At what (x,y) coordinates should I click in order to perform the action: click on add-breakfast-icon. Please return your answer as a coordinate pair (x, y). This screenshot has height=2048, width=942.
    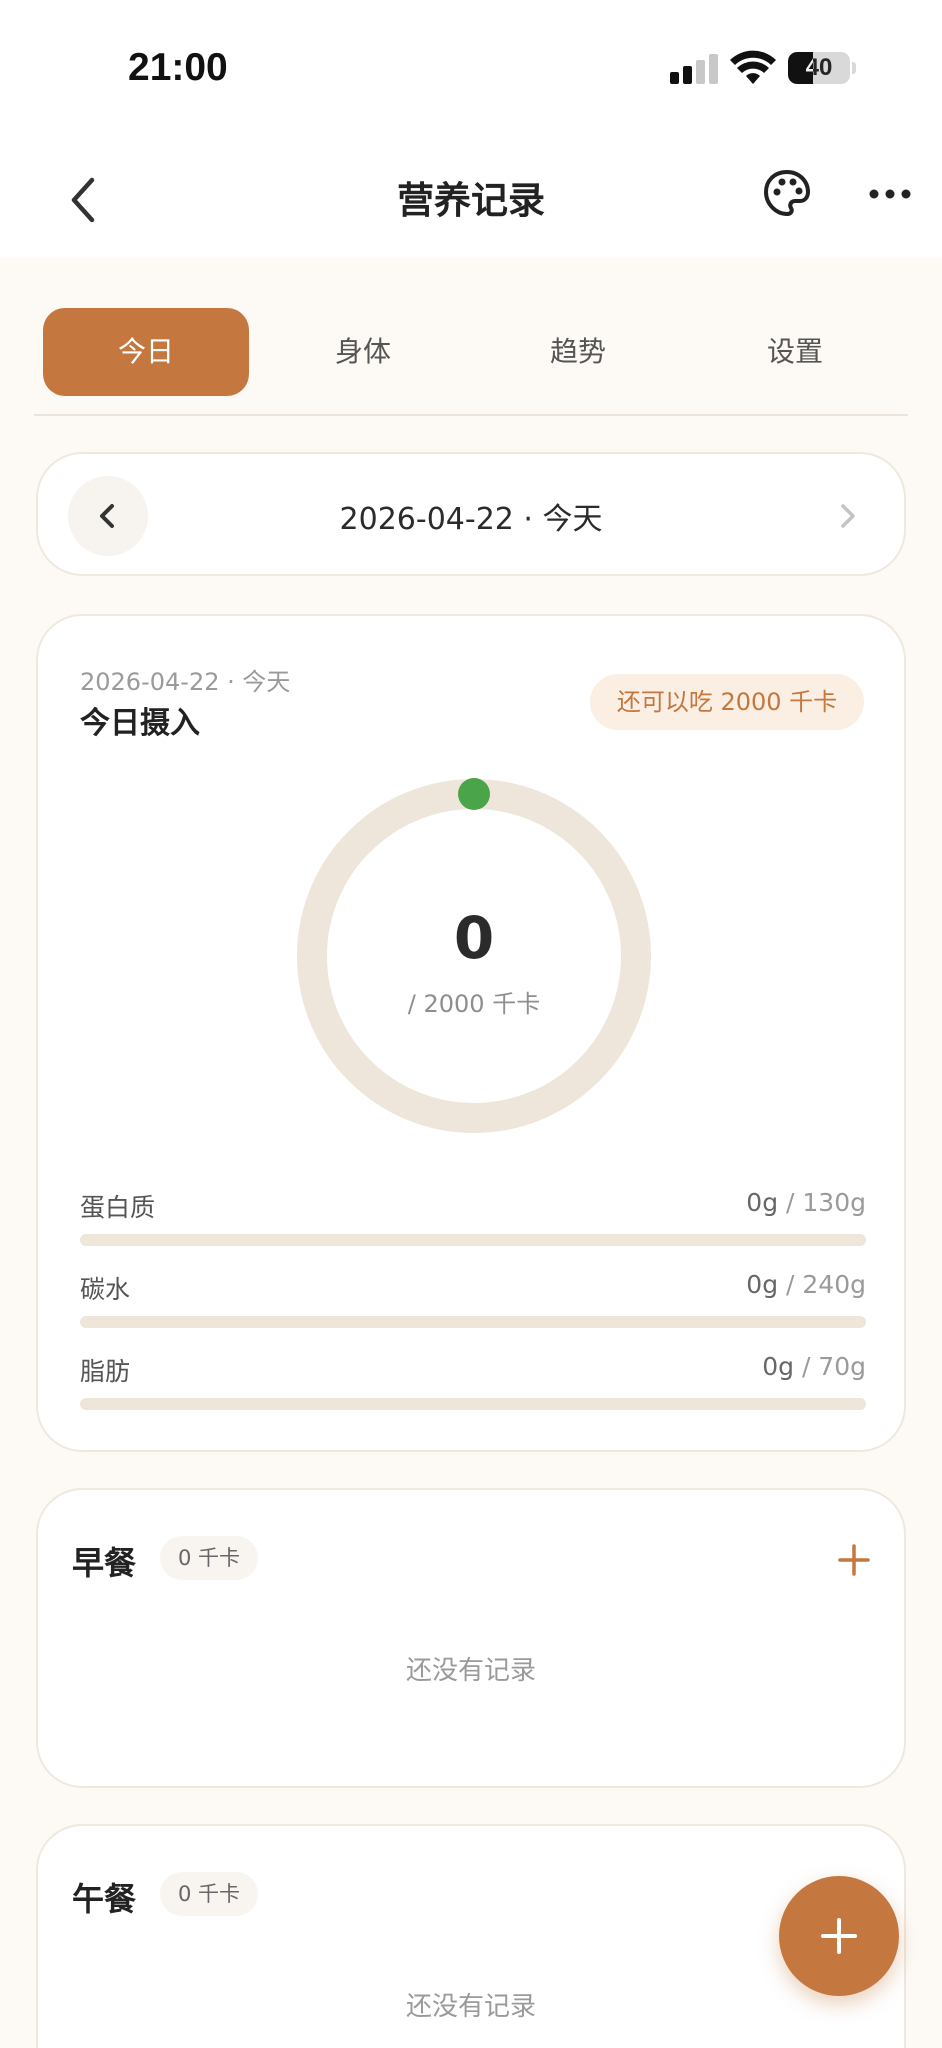
    Looking at the image, I should click on (854, 1560).